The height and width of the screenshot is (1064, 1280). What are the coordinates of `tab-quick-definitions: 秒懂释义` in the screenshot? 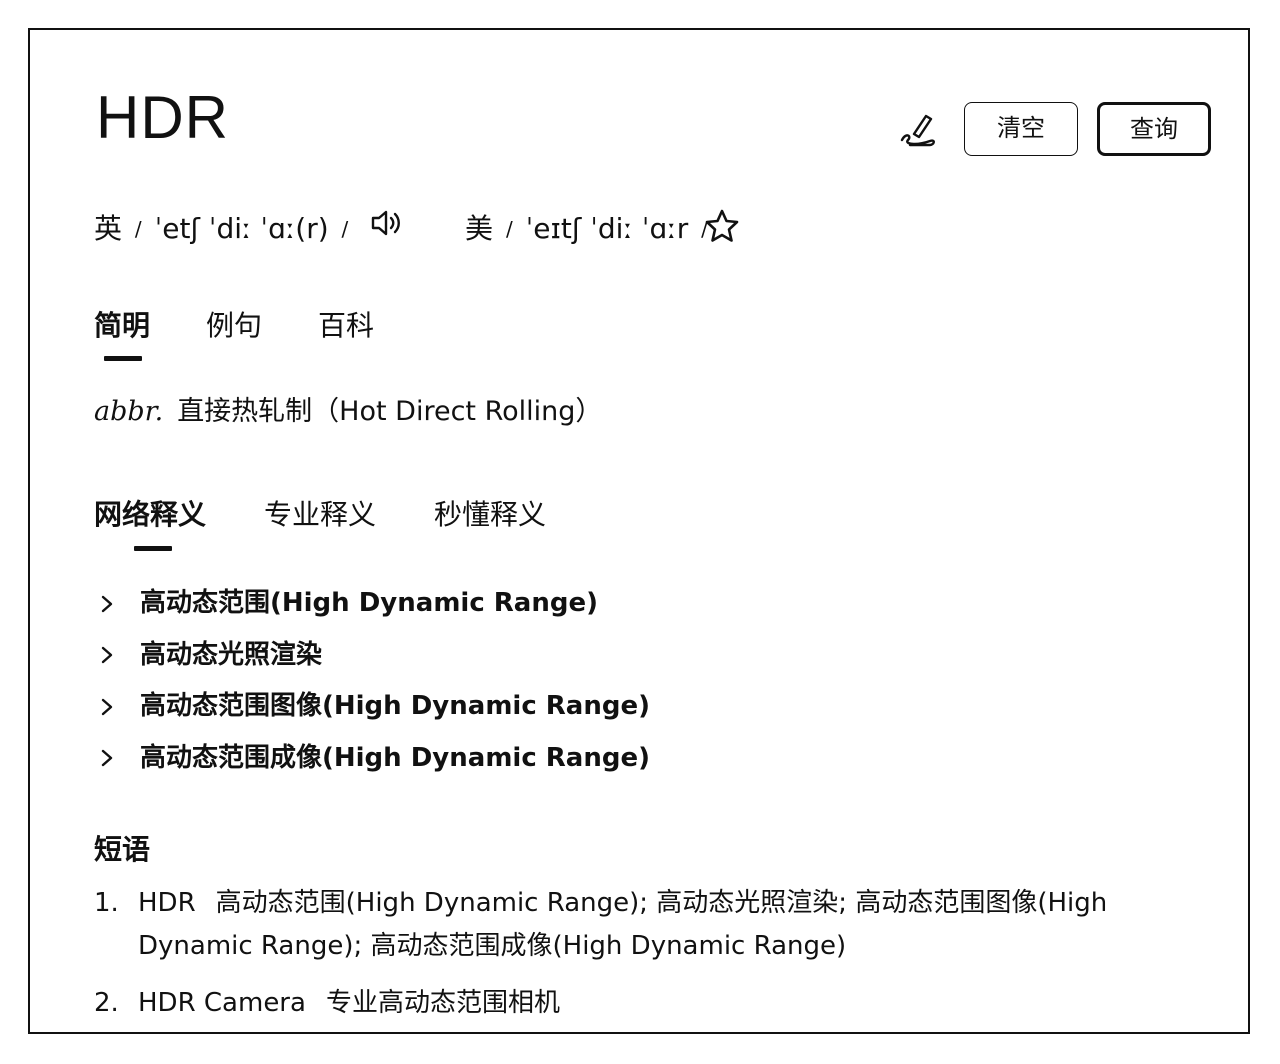 It's located at (490, 515).